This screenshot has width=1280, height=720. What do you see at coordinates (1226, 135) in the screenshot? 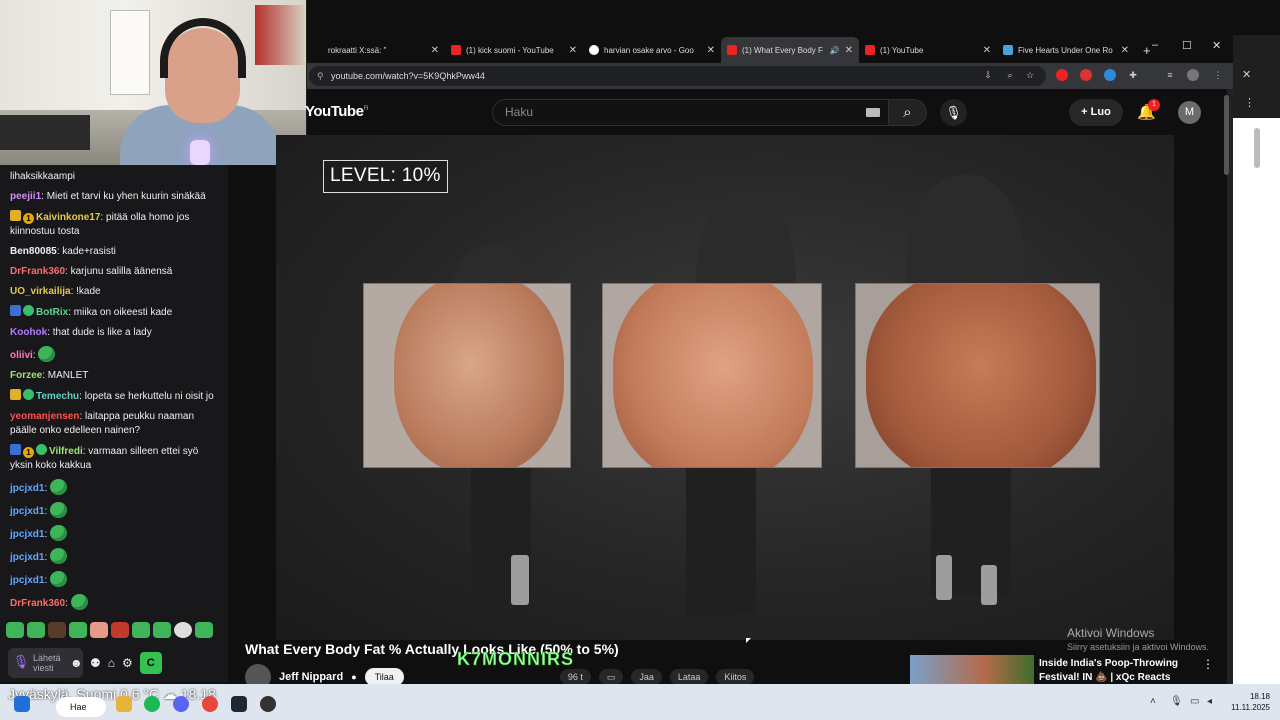
I see `page-scrollbar` at bounding box center [1226, 135].